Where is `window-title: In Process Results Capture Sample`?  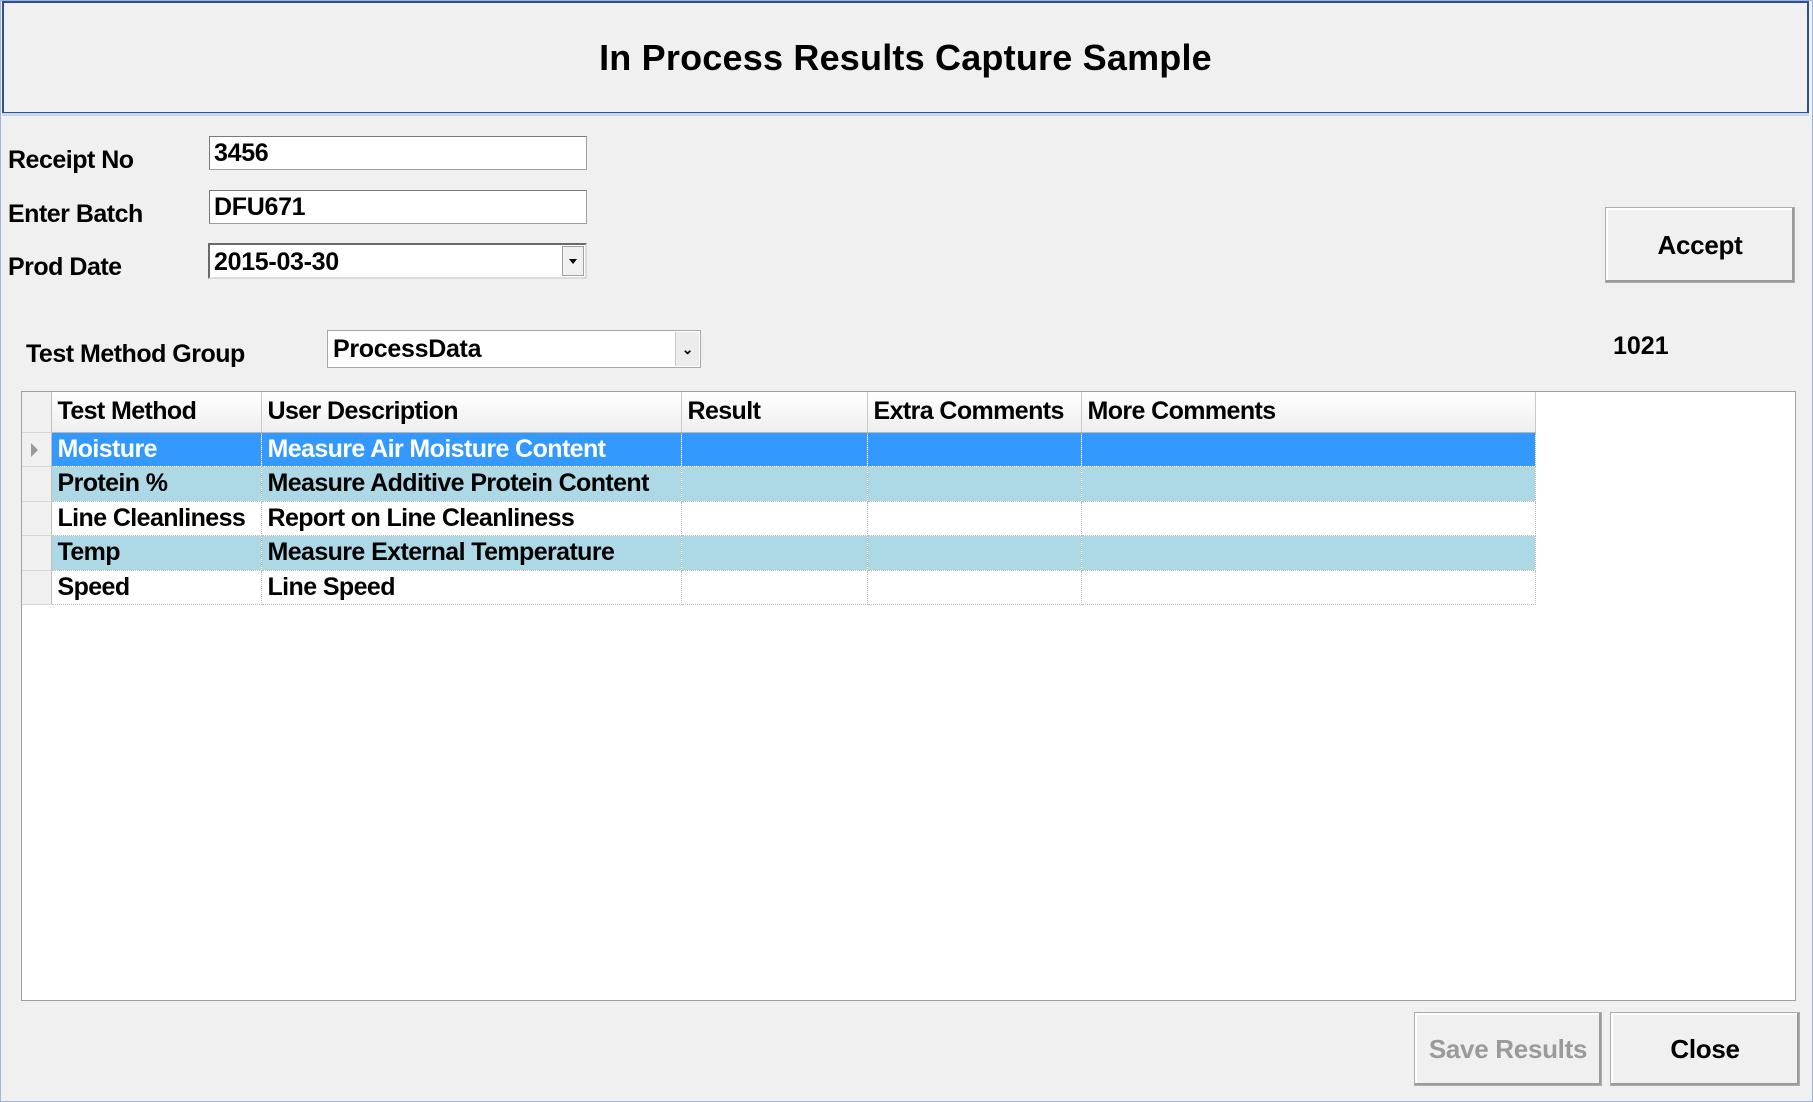 window-title: In Process Results Capture Sample is located at coordinates (905, 57).